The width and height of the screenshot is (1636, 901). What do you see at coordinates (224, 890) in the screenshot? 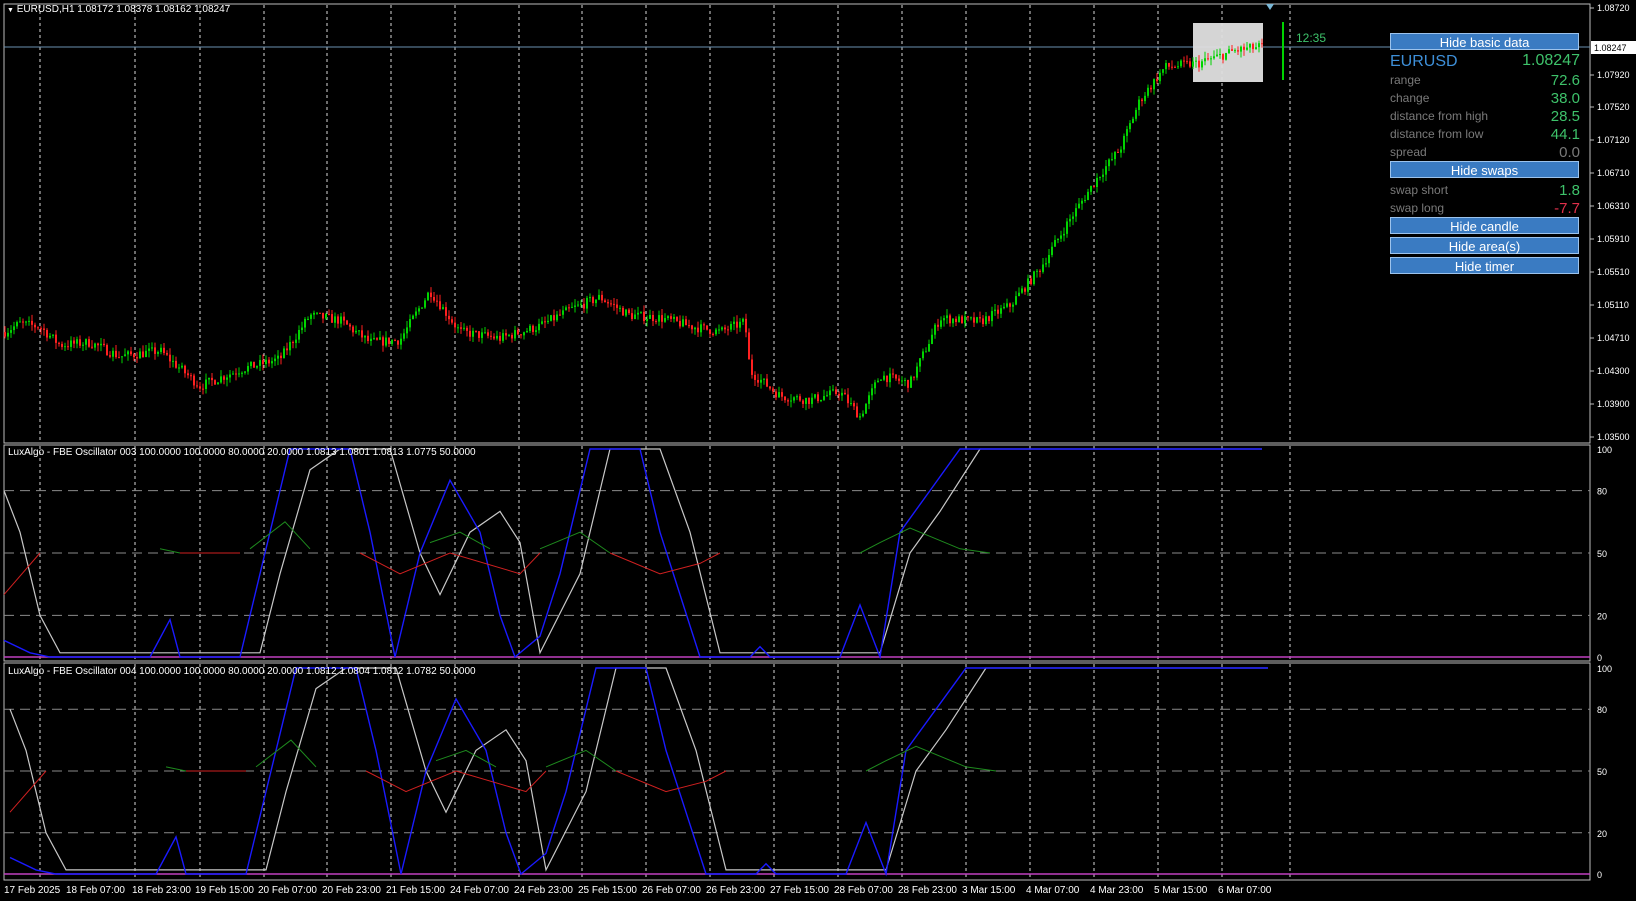
I see `time-axis-label: 19 Feb 15:00` at bounding box center [224, 890].